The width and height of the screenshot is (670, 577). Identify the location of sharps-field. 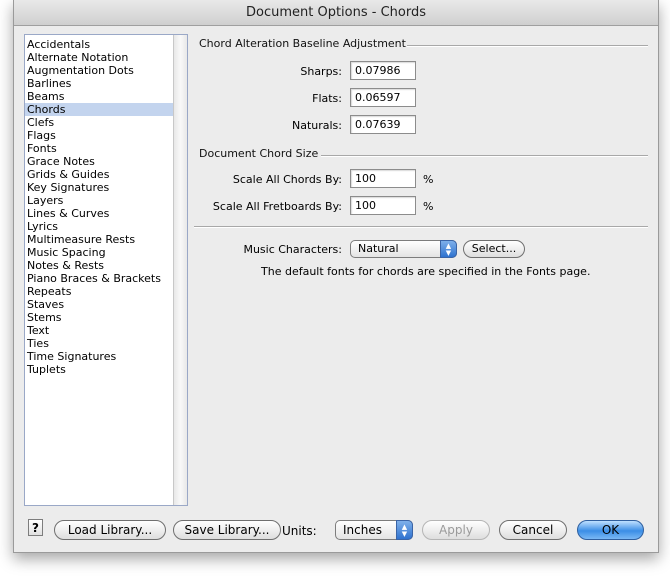
(383, 70).